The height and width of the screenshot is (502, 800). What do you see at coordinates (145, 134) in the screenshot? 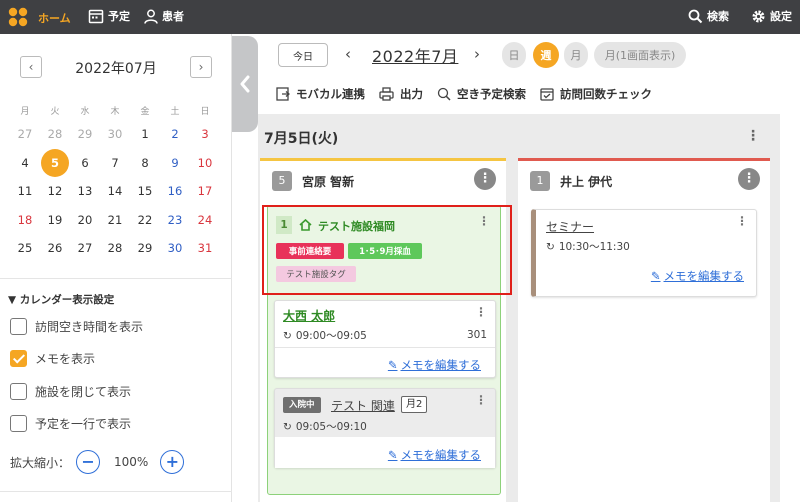
I see `calendar-day: 1` at bounding box center [145, 134].